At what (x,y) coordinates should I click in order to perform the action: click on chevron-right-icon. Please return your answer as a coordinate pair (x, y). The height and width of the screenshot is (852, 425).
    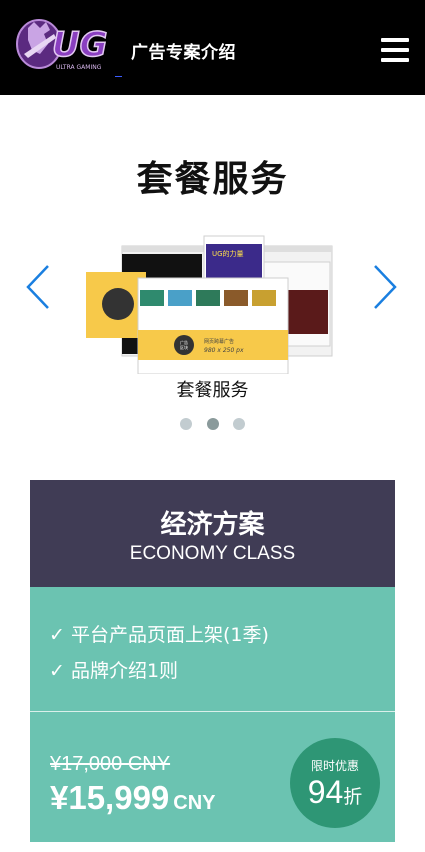
    Looking at the image, I should click on (385, 287).